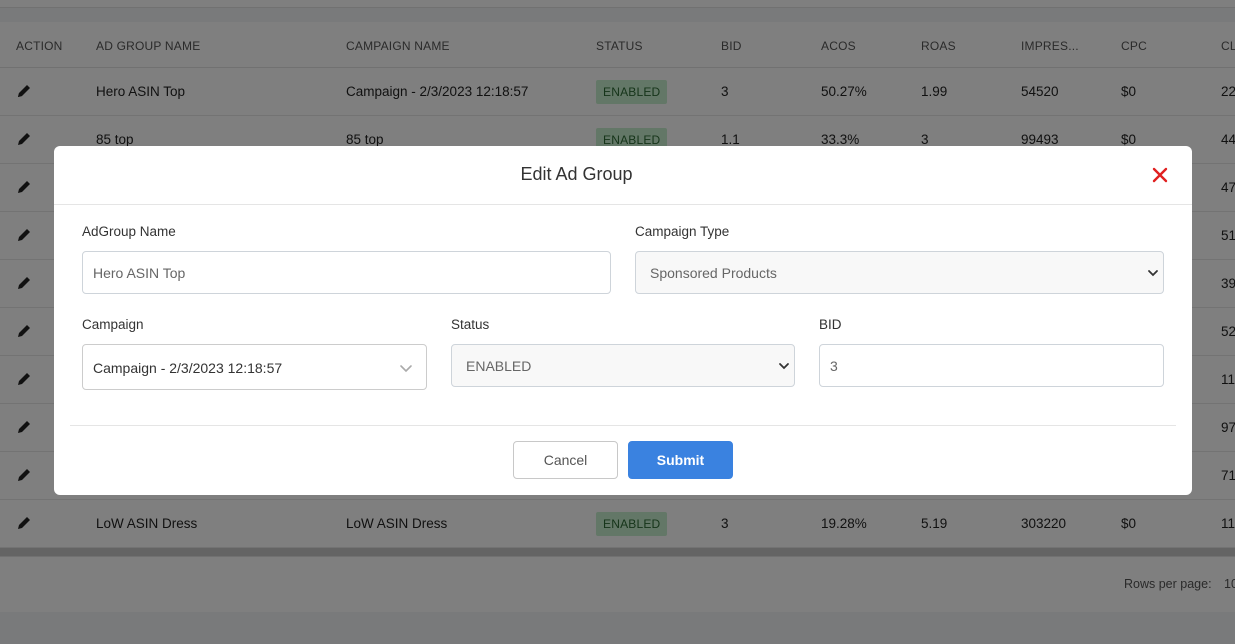 The height and width of the screenshot is (644, 1235). What do you see at coordinates (139, 273) in the screenshot?
I see `adgroup-name-value: Hero ASIN Top` at bounding box center [139, 273].